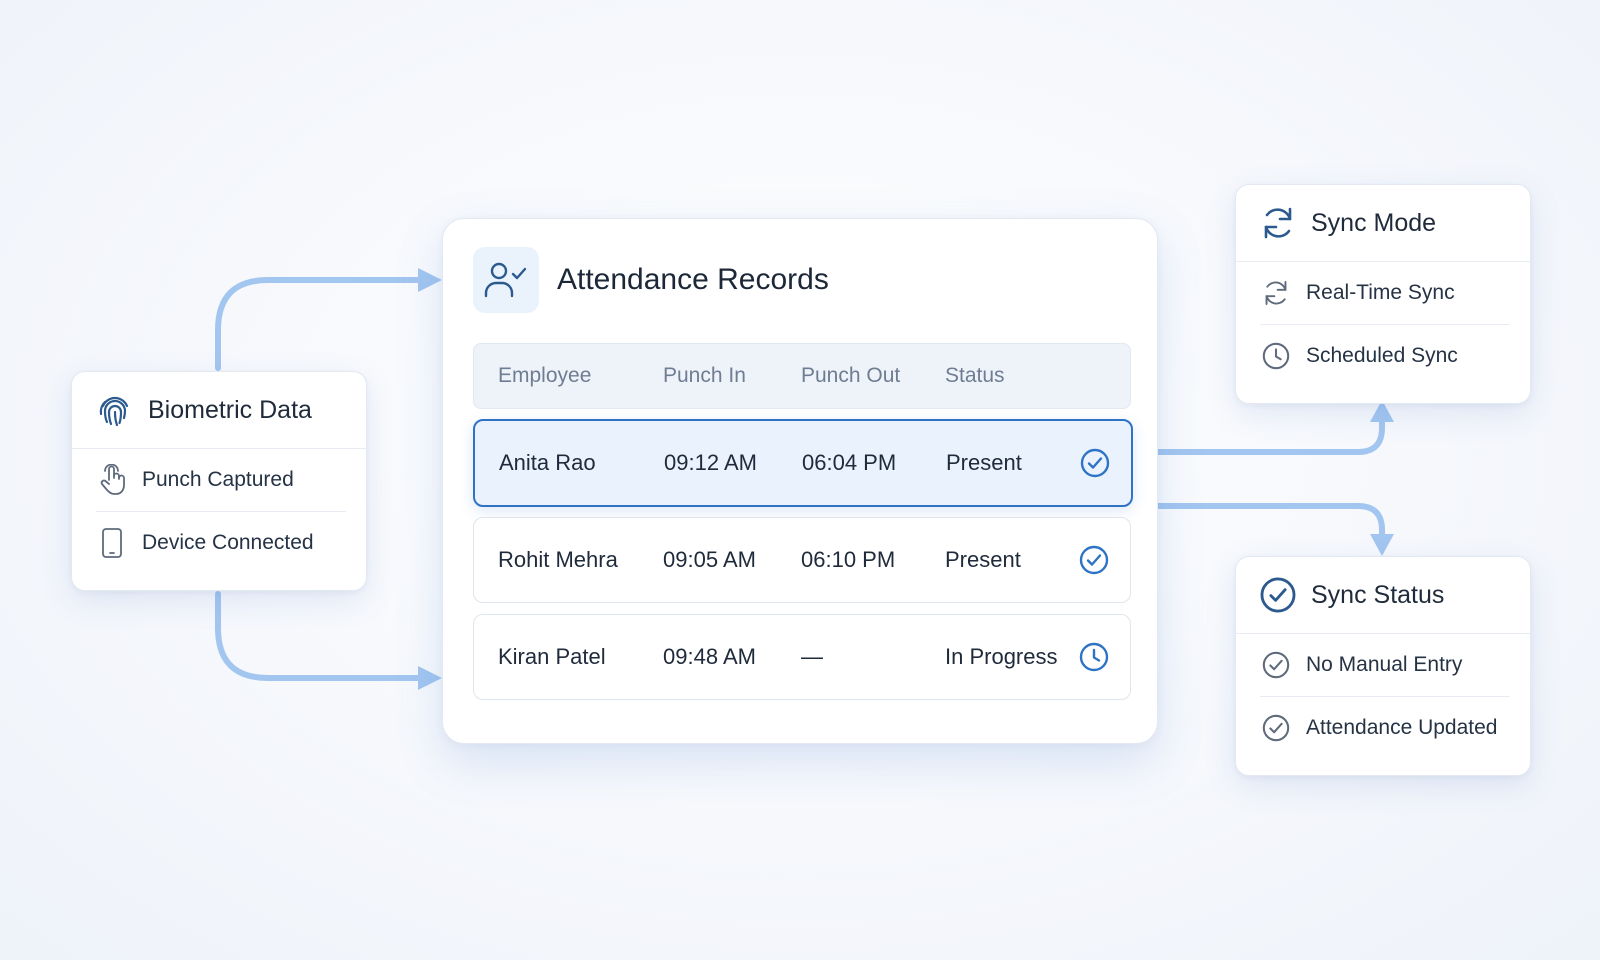 The height and width of the screenshot is (960, 1600). I want to click on sync-mode-panel: Sync Mode Real-Time Sync Scheduled Sync, so click(1383, 294).